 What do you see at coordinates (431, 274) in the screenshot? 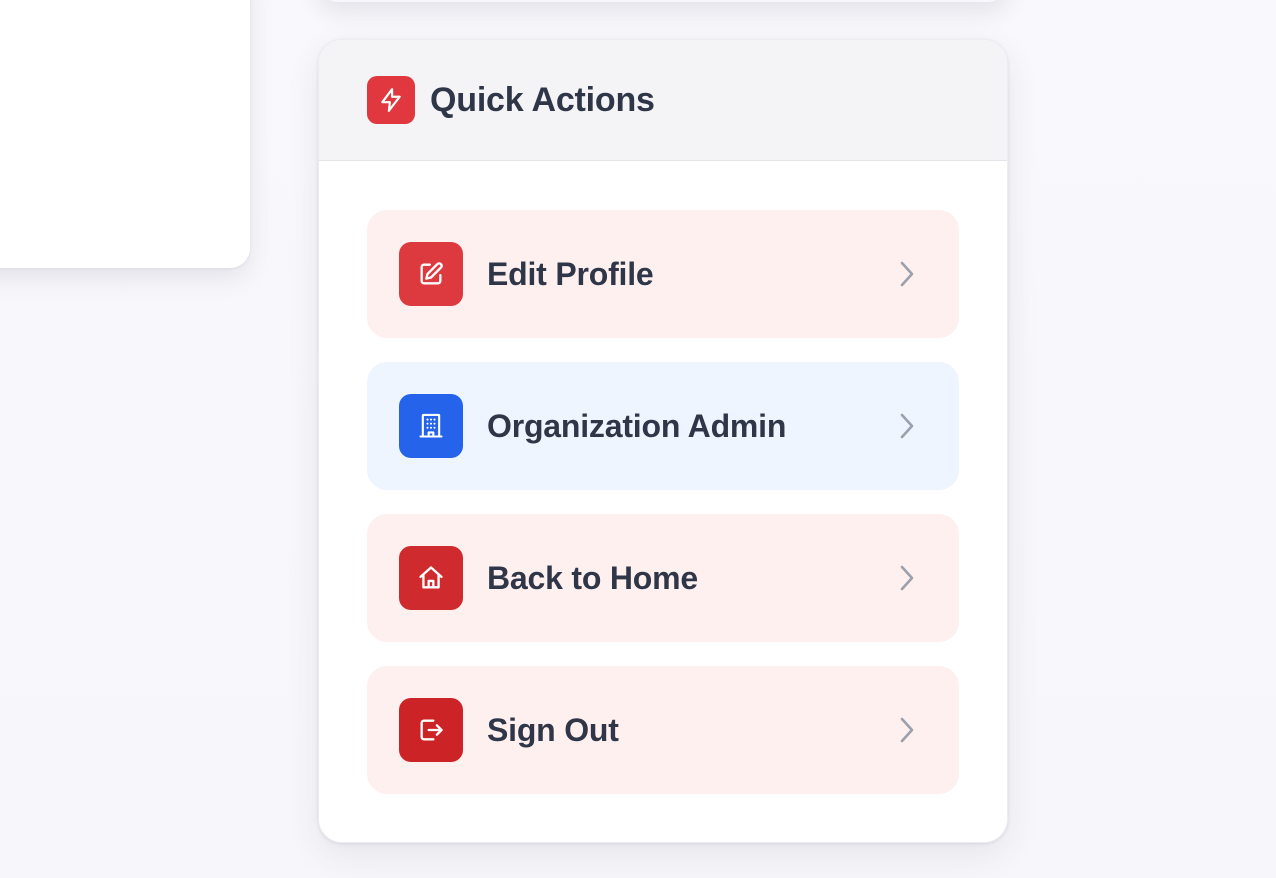
I see `edit-icon` at bounding box center [431, 274].